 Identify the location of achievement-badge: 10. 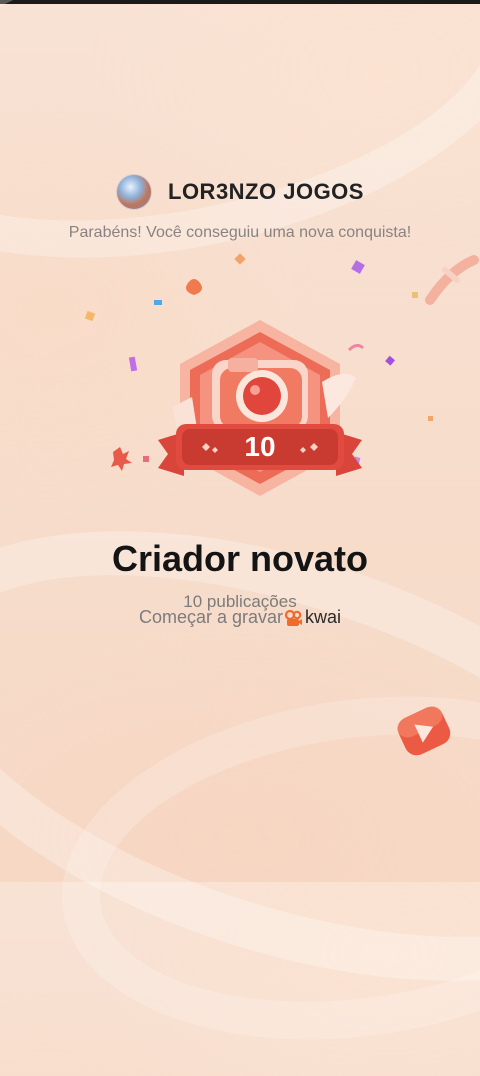
(260, 412).